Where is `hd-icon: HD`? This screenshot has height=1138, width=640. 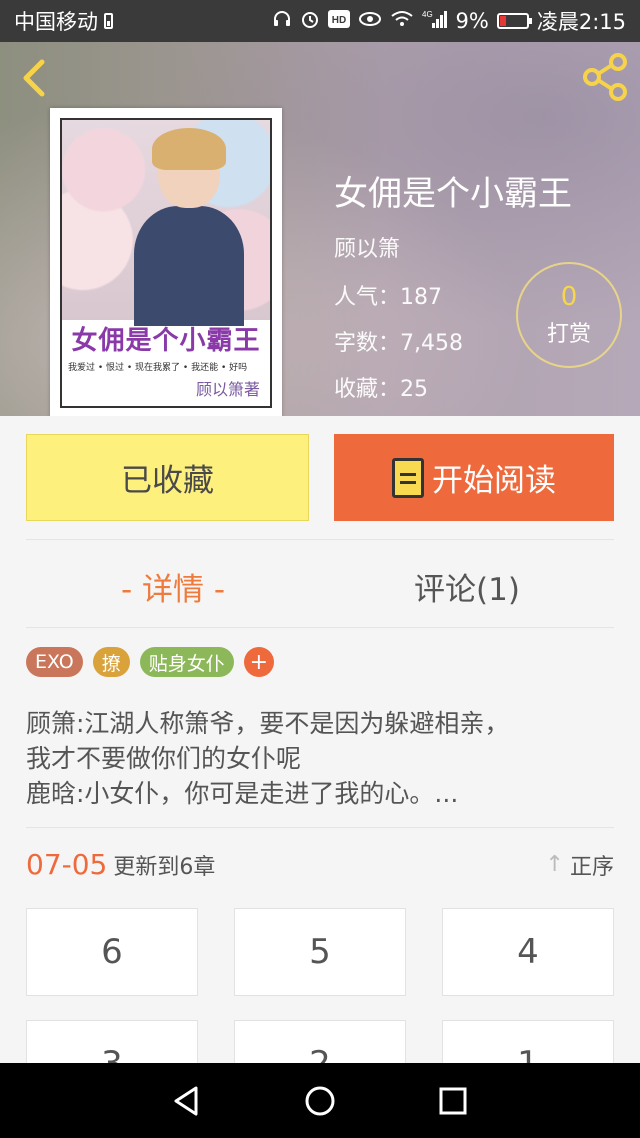
hd-icon: HD is located at coordinates (338, 21).